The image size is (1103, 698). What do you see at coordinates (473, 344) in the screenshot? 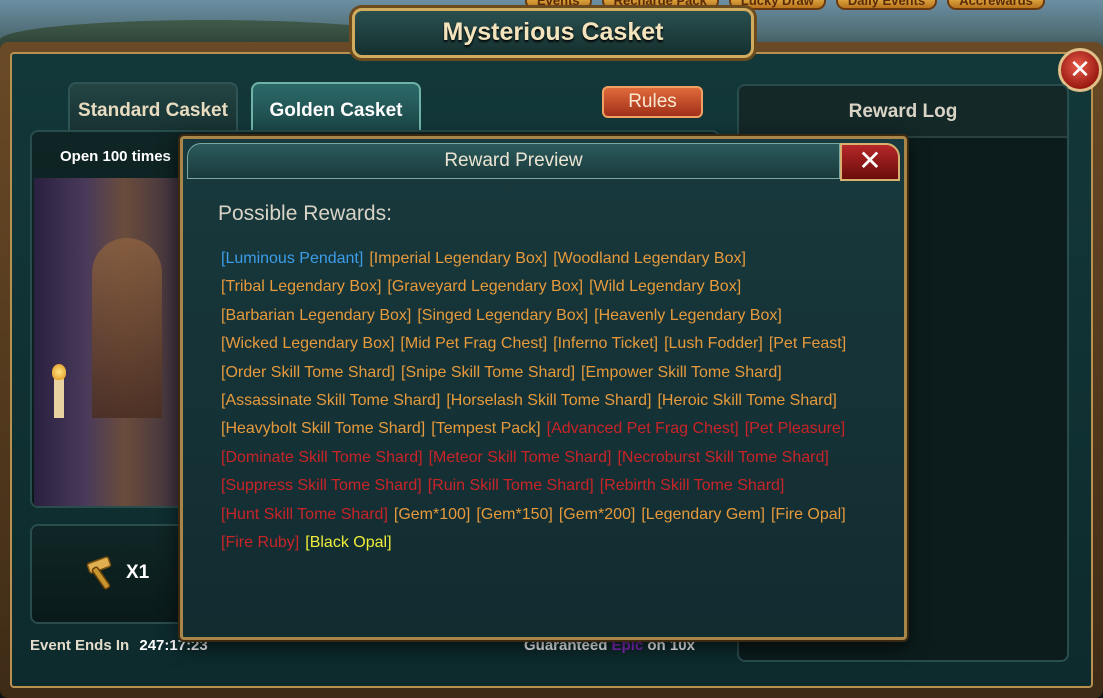
I see `reward-item: [Mid Pet Frag Chest]` at bounding box center [473, 344].